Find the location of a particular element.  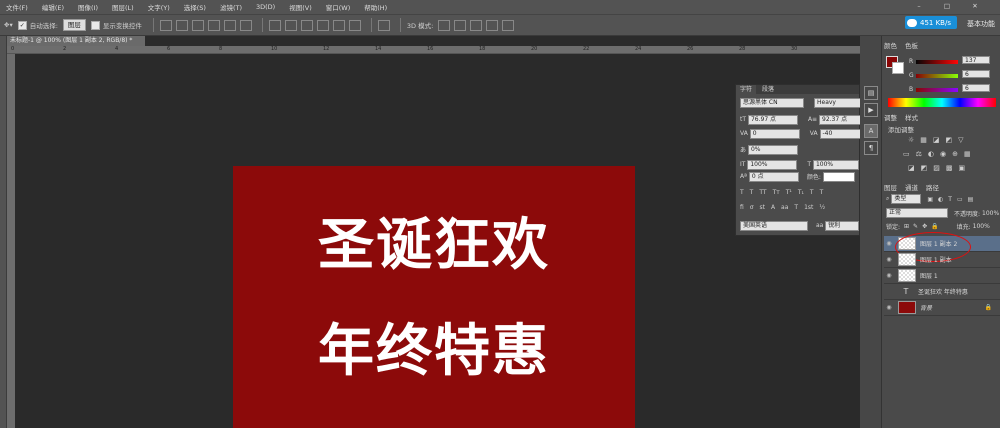

menu-view: 视图(V) is located at coordinates (300, 7).